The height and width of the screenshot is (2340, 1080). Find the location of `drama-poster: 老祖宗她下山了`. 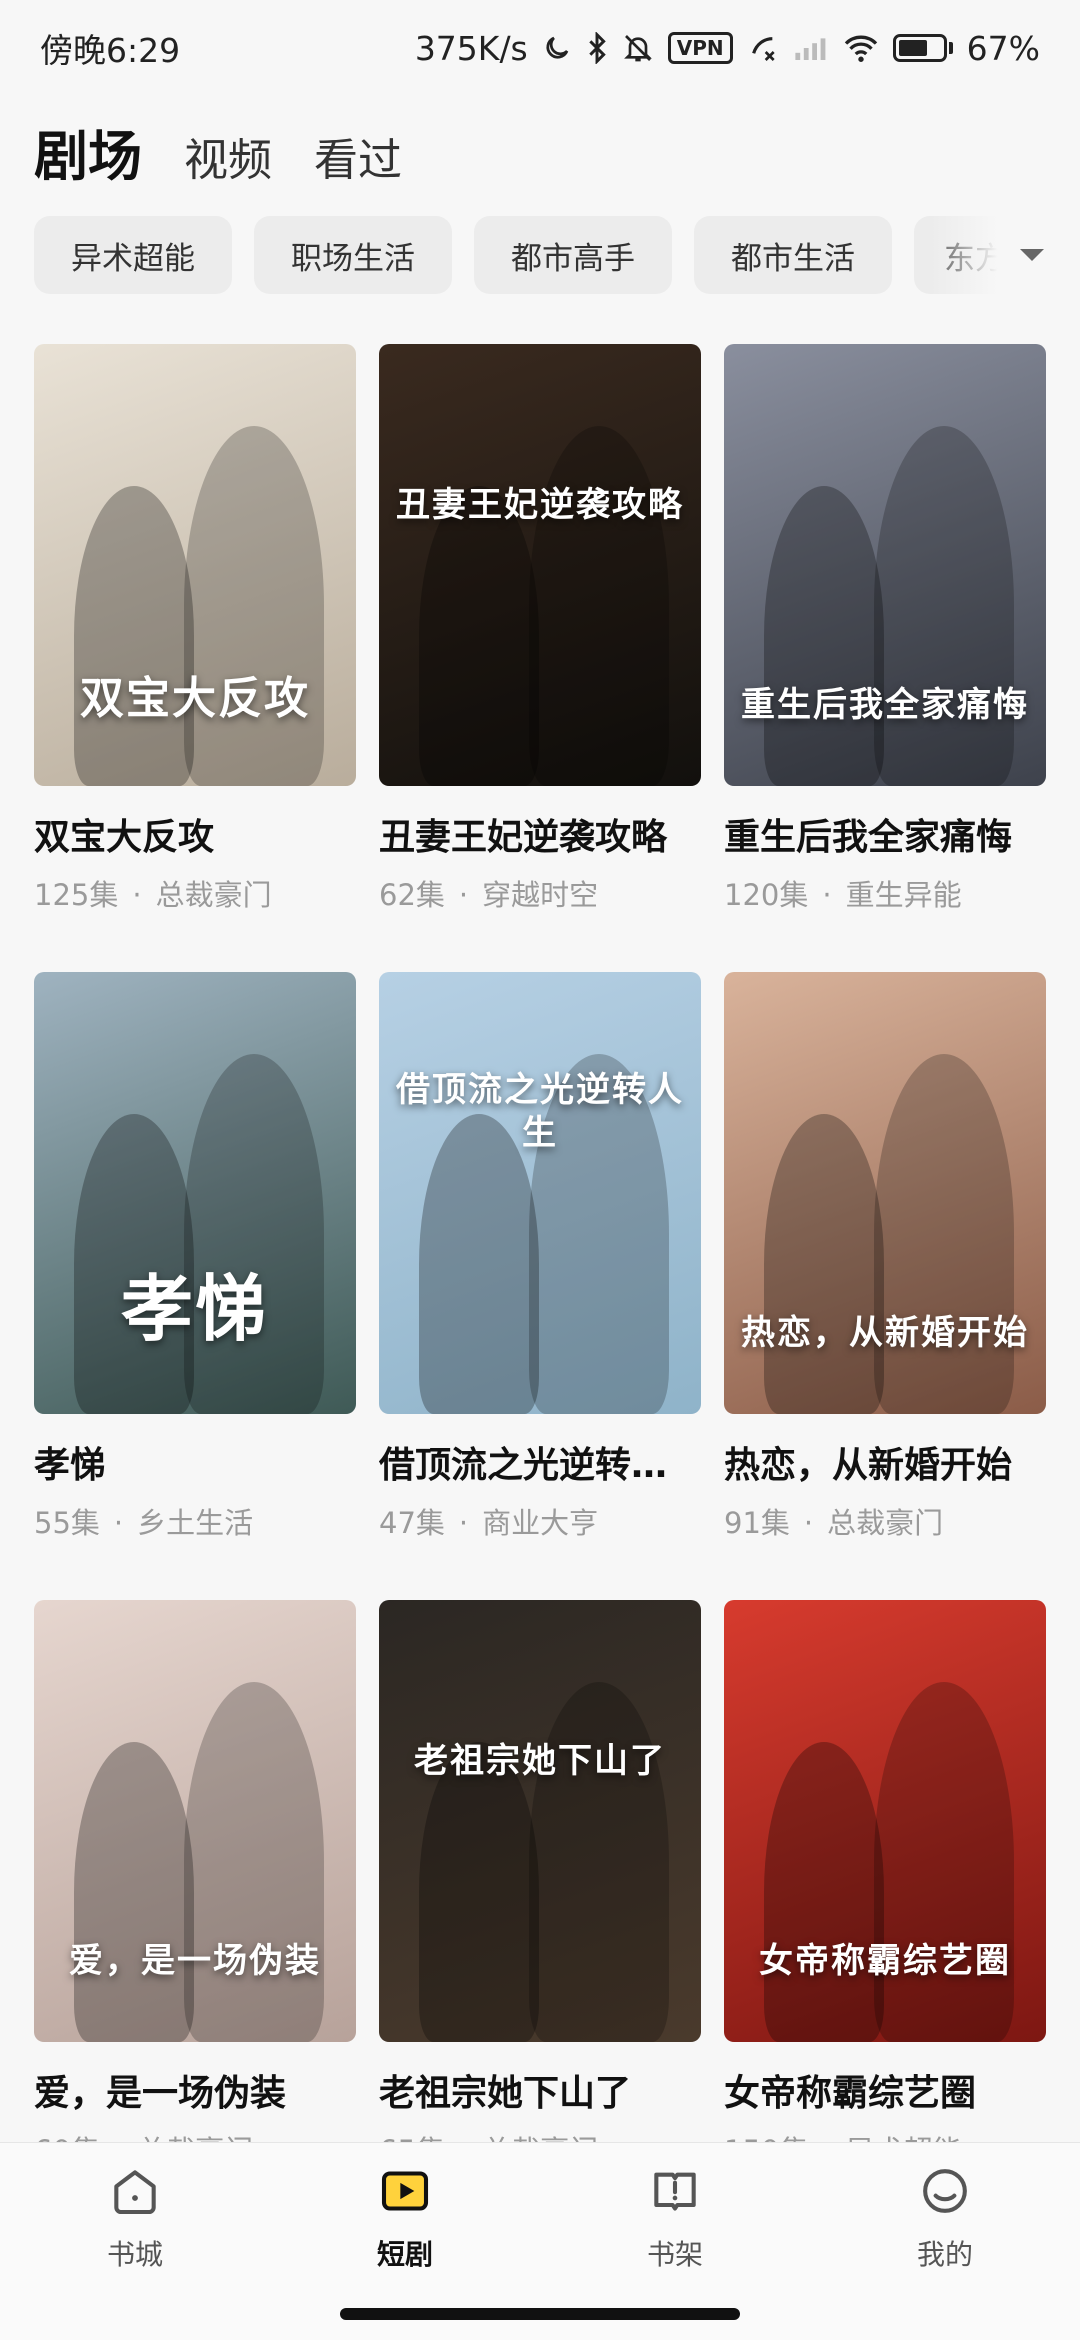

drama-poster: 老祖宗她下山了 is located at coordinates (540, 1821).